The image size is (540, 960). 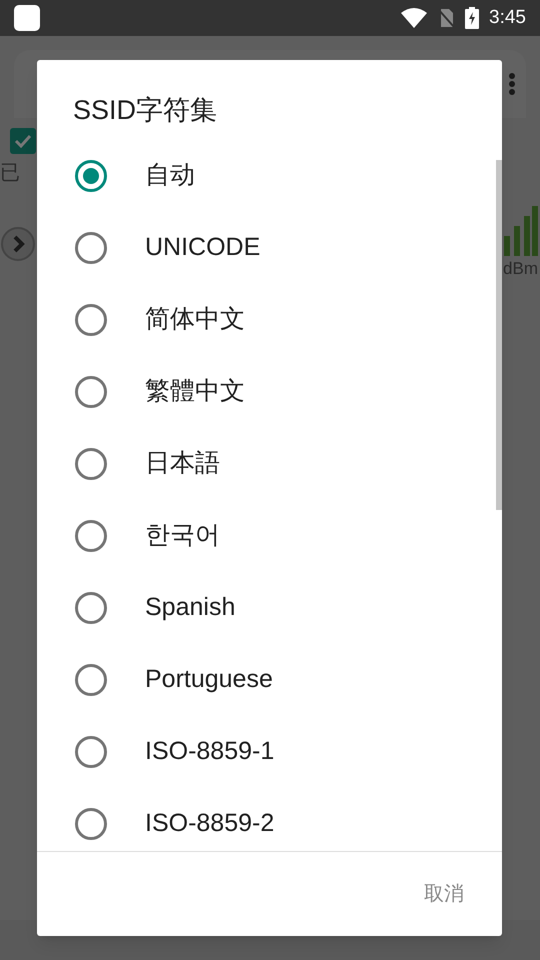 What do you see at coordinates (444, 894) in the screenshot?
I see `cancel-button: 取消` at bounding box center [444, 894].